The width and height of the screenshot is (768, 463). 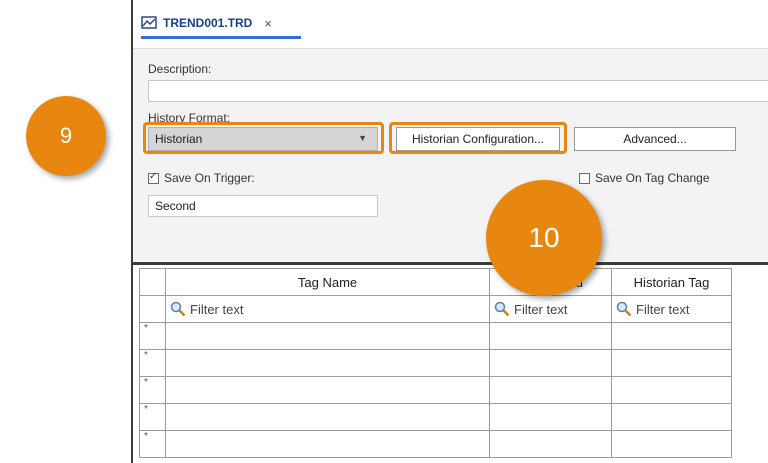 I want to click on filter-row-header, so click(x=152, y=309).